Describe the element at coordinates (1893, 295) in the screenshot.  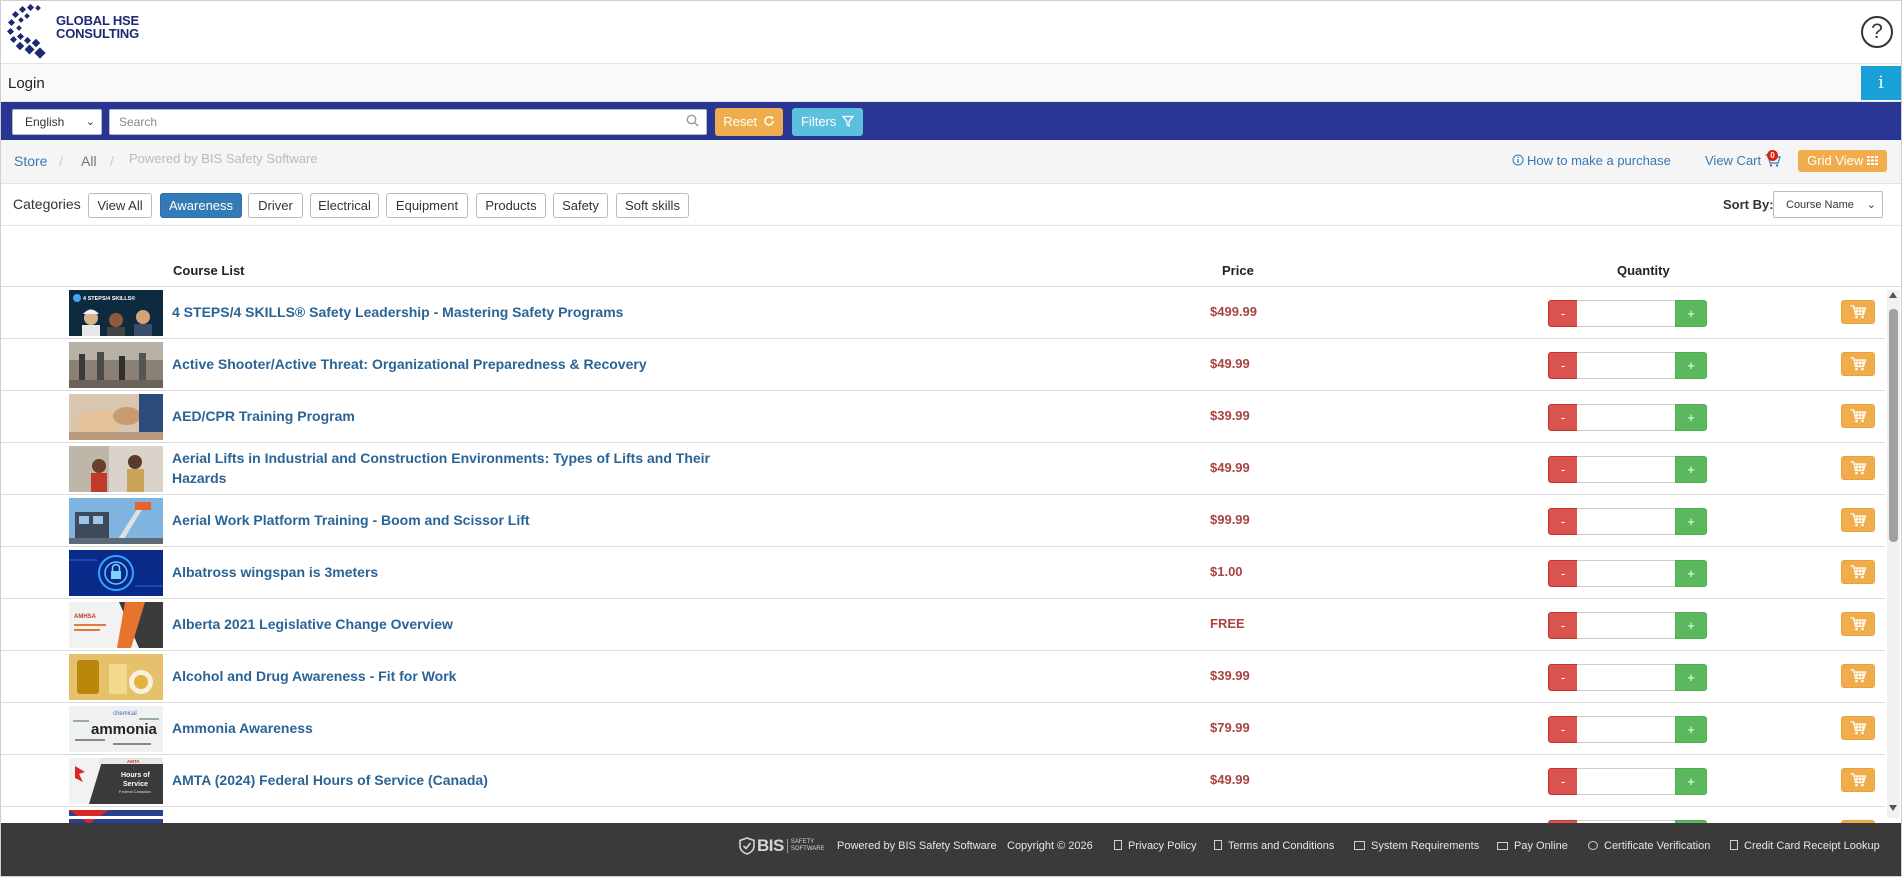
I see `scroll-up-arrow-icon` at that location.